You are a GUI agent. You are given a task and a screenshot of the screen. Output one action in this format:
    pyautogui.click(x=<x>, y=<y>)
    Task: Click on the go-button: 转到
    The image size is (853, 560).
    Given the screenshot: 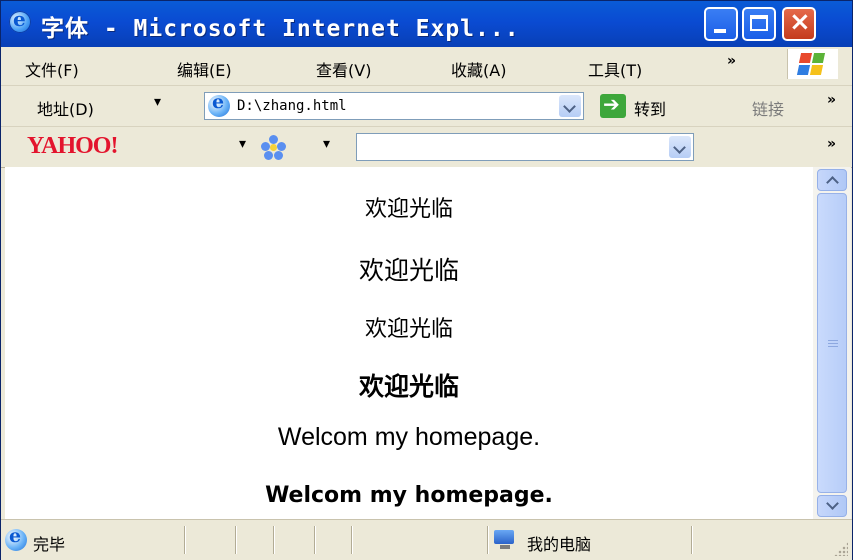 What is the action you would take?
    pyautogui.click(x=650, y=108)
    